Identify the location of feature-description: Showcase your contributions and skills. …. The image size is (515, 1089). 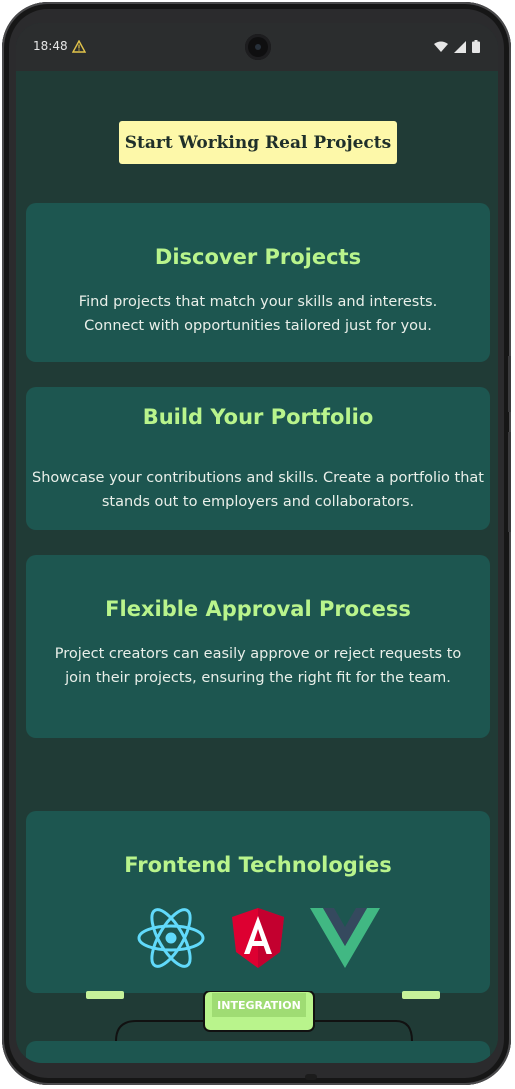
(258, 490).